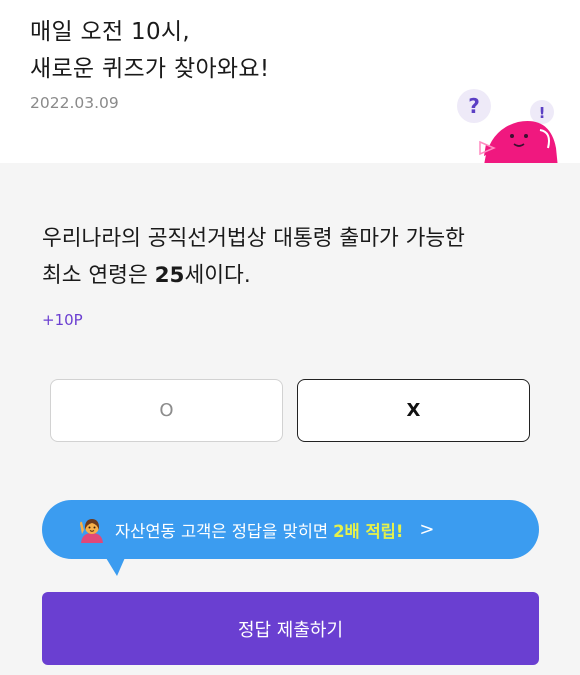  What do you see at coordinates (413, 410) in the screenshot?
I see `answer-x-button: X` at bounding box center [413, 410].